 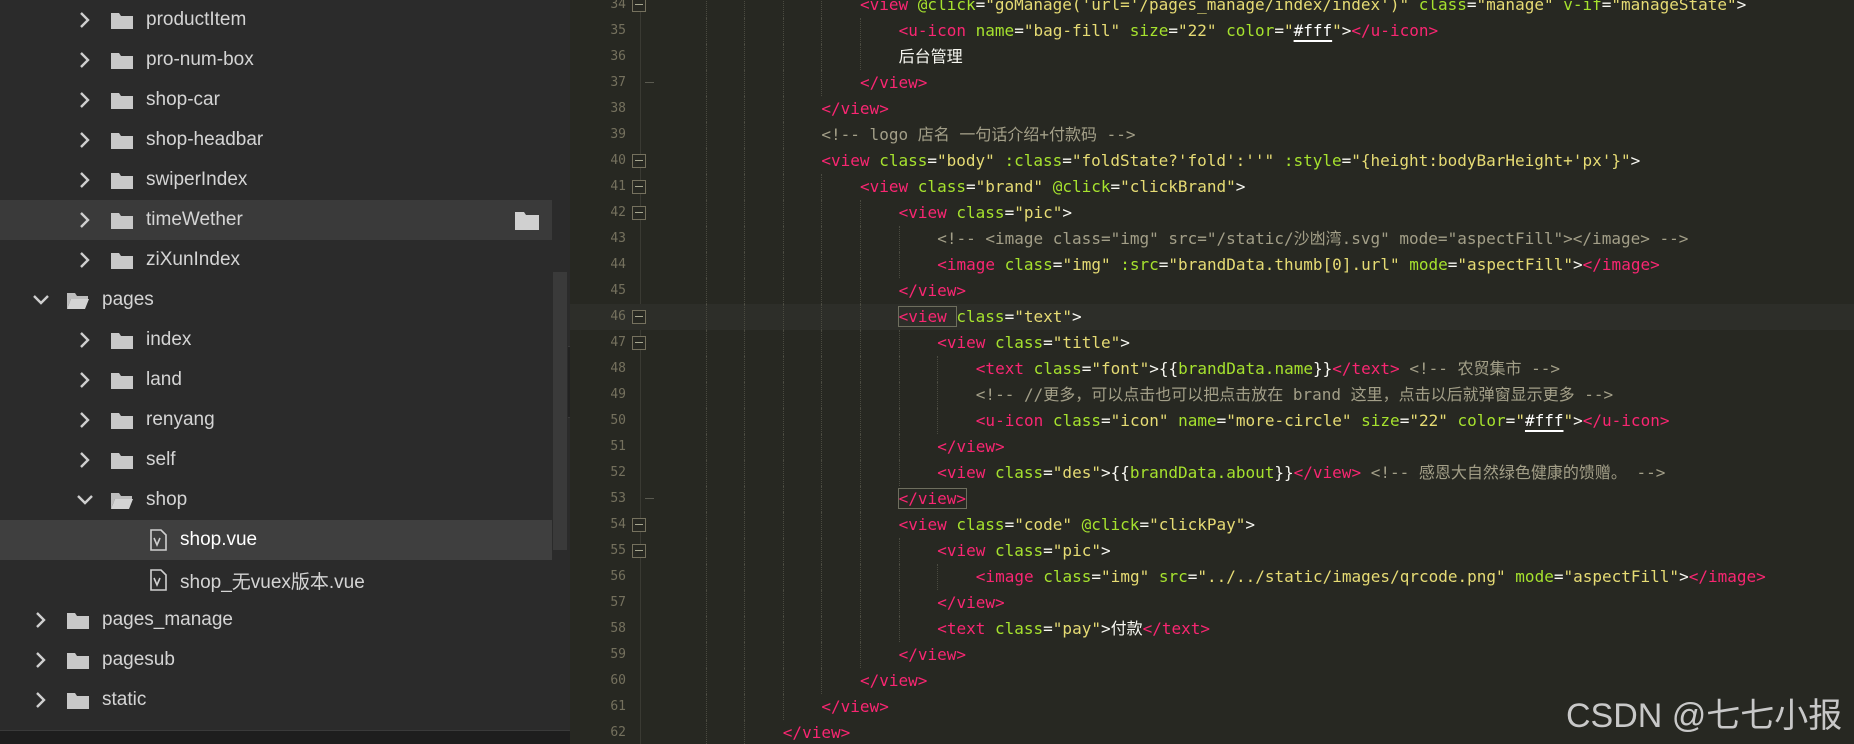 What do you see at coordinates (276, 580) in the screenshot?
I see `file-item: shop_无vuex版本.vue` at bounding box center [276, 580].